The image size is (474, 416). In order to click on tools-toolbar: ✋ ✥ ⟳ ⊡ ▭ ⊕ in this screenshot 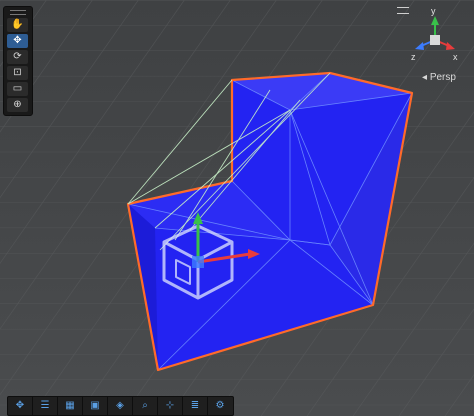, I will do `click(18, 61)`.